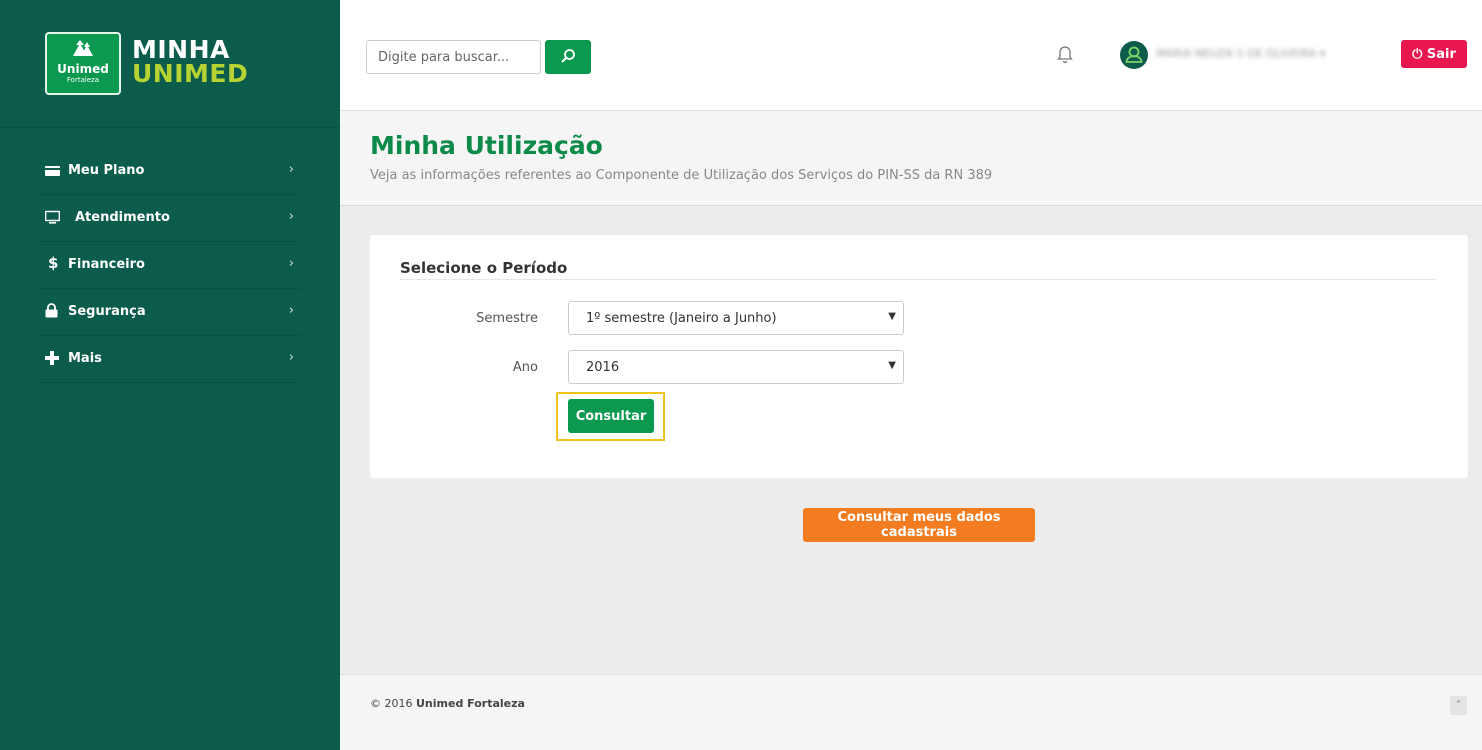 The height and width of the screenshot is (750, 1482). Describe the element at coordinates (83, 69) in the screenshot. I see `logo-name: Unimed` at that location.